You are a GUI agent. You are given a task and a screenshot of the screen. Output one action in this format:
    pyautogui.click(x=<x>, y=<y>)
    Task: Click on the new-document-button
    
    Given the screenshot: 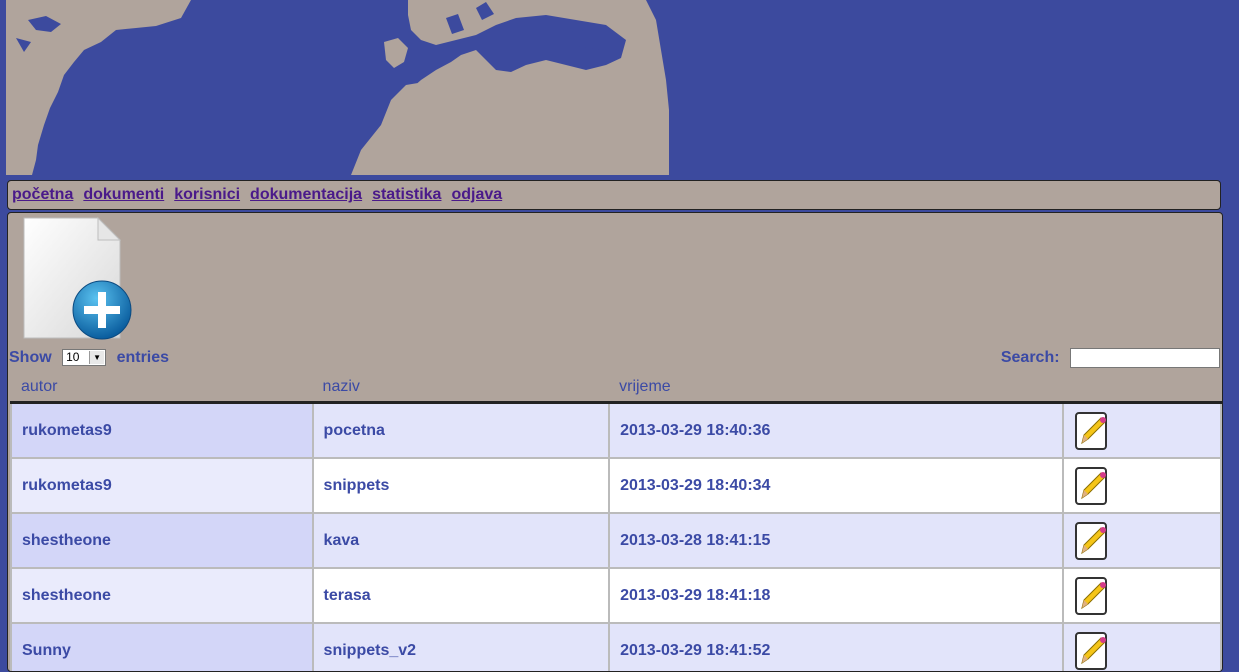 What is the action you would take?
    pyautogui.click(x=78, y=278)
    